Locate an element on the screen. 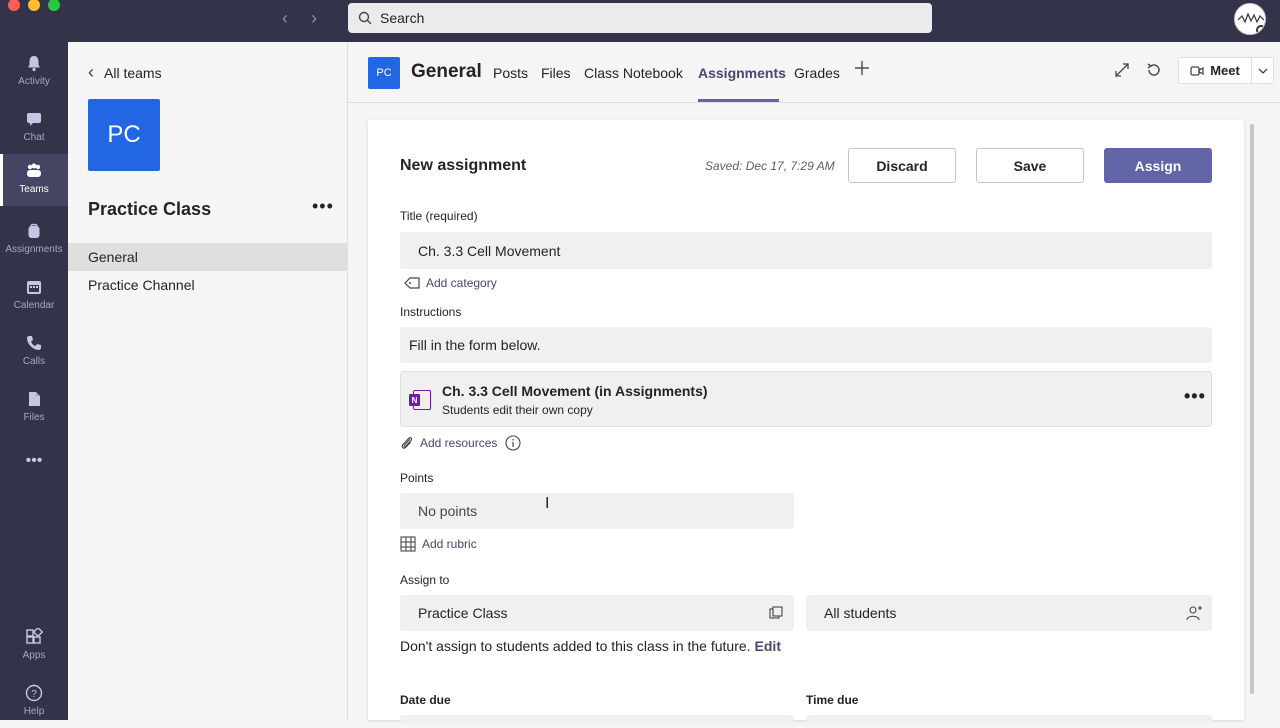 The width and height of the screenshot is (1280, 728). info-icon is located at coordinates (513, 443).